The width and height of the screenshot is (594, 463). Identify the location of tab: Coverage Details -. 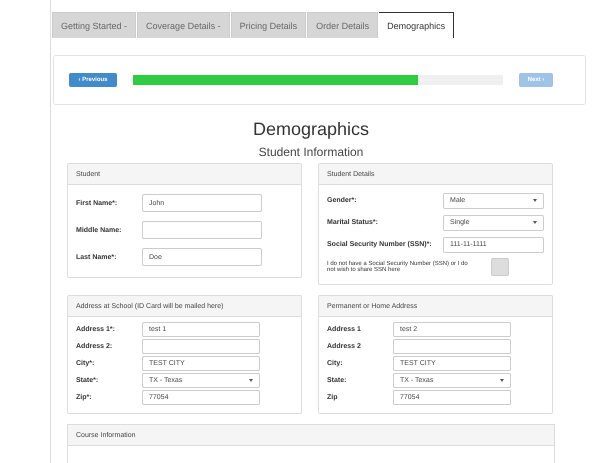
(183, 25).